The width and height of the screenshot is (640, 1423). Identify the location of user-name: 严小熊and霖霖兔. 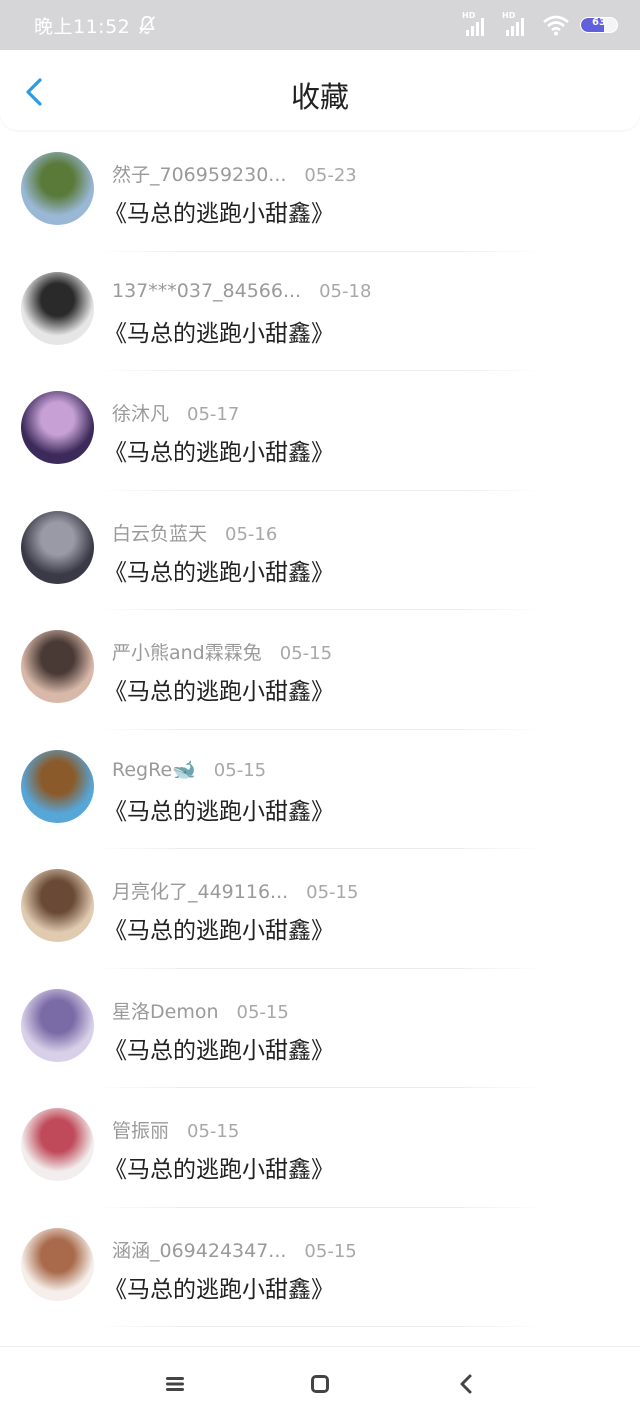
(187, 651).